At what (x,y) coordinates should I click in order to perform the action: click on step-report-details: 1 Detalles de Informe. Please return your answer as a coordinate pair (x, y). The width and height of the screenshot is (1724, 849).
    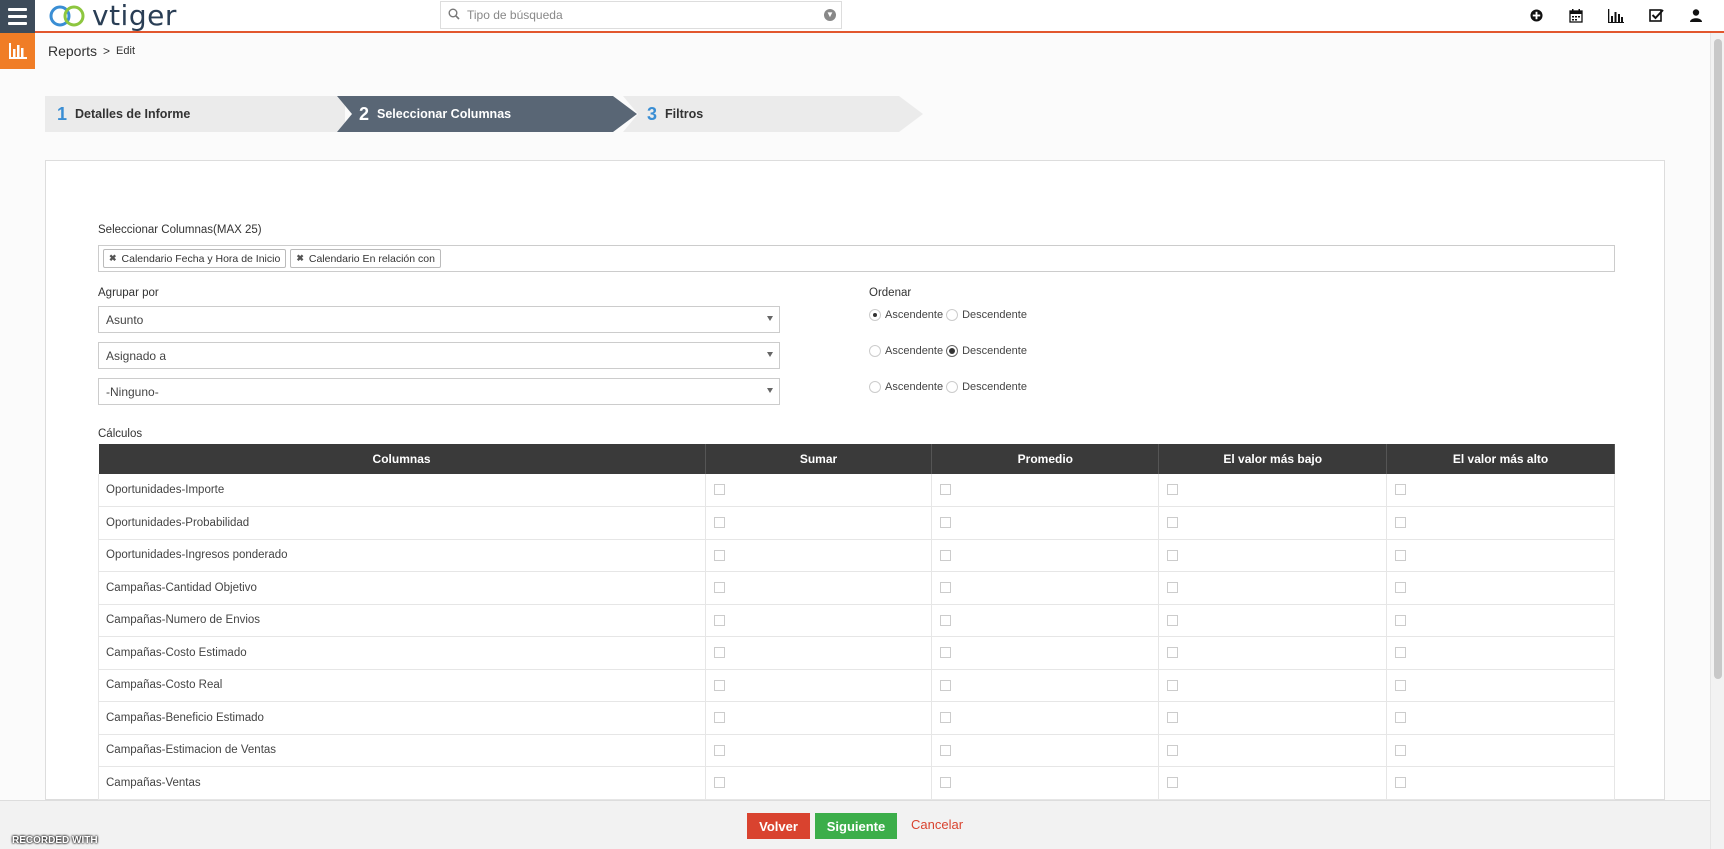
    Looking at the image, I should click on (195, 114).